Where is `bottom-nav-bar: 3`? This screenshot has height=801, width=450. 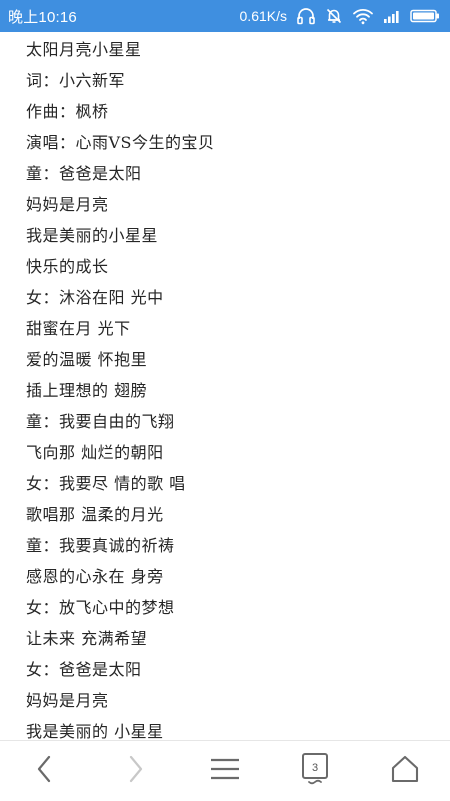
bottom-nav-bar: 3 is located at coordinates (225, 770).